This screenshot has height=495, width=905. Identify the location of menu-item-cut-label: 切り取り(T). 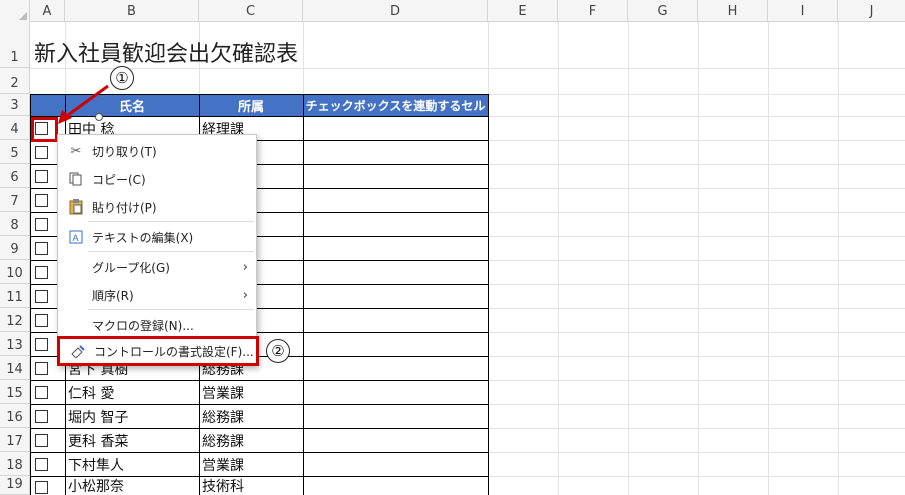
(124, 151).